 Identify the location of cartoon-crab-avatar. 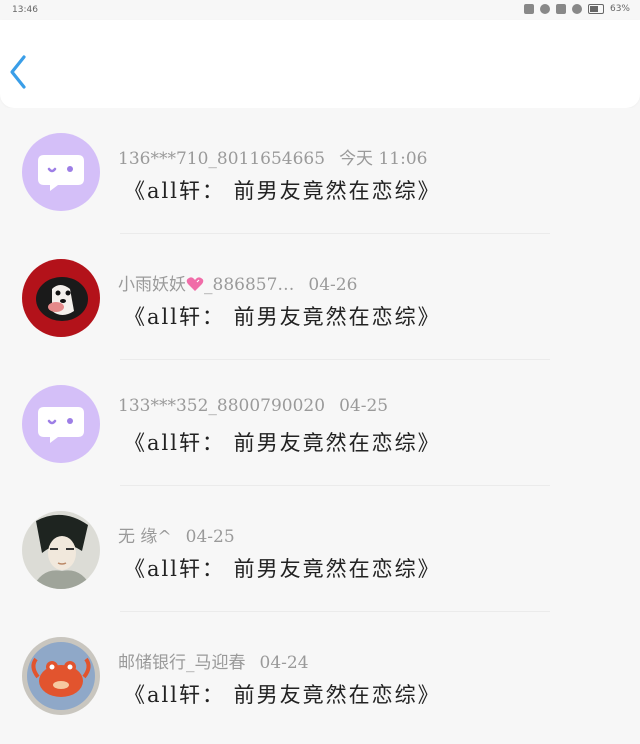
(61, 676).